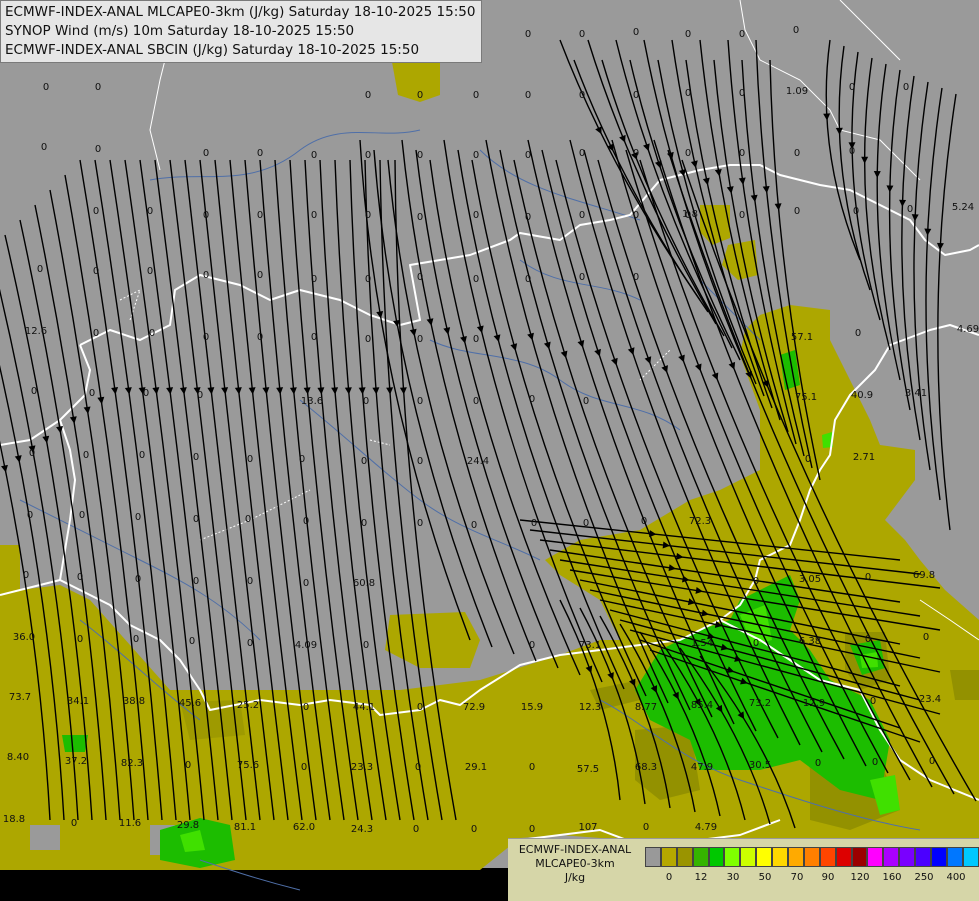  I want to click on cin-value-label: 36.0, so click(24, 637).